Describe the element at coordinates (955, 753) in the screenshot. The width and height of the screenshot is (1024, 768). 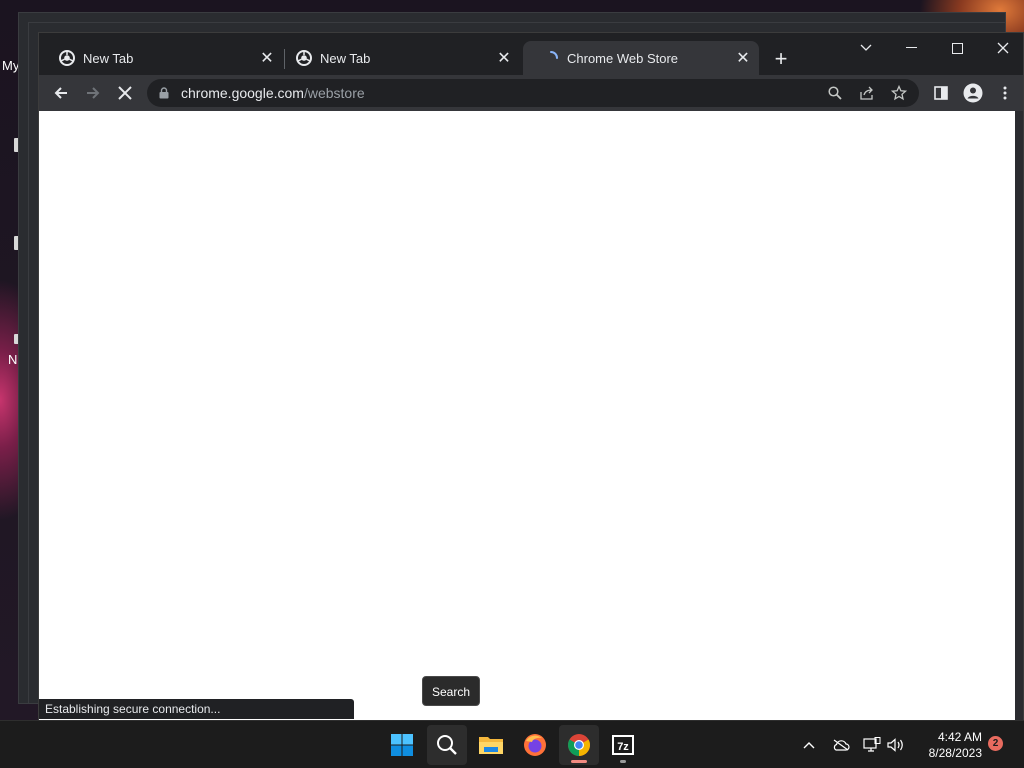
I see `clock-date: 8/28/2023` at that location.